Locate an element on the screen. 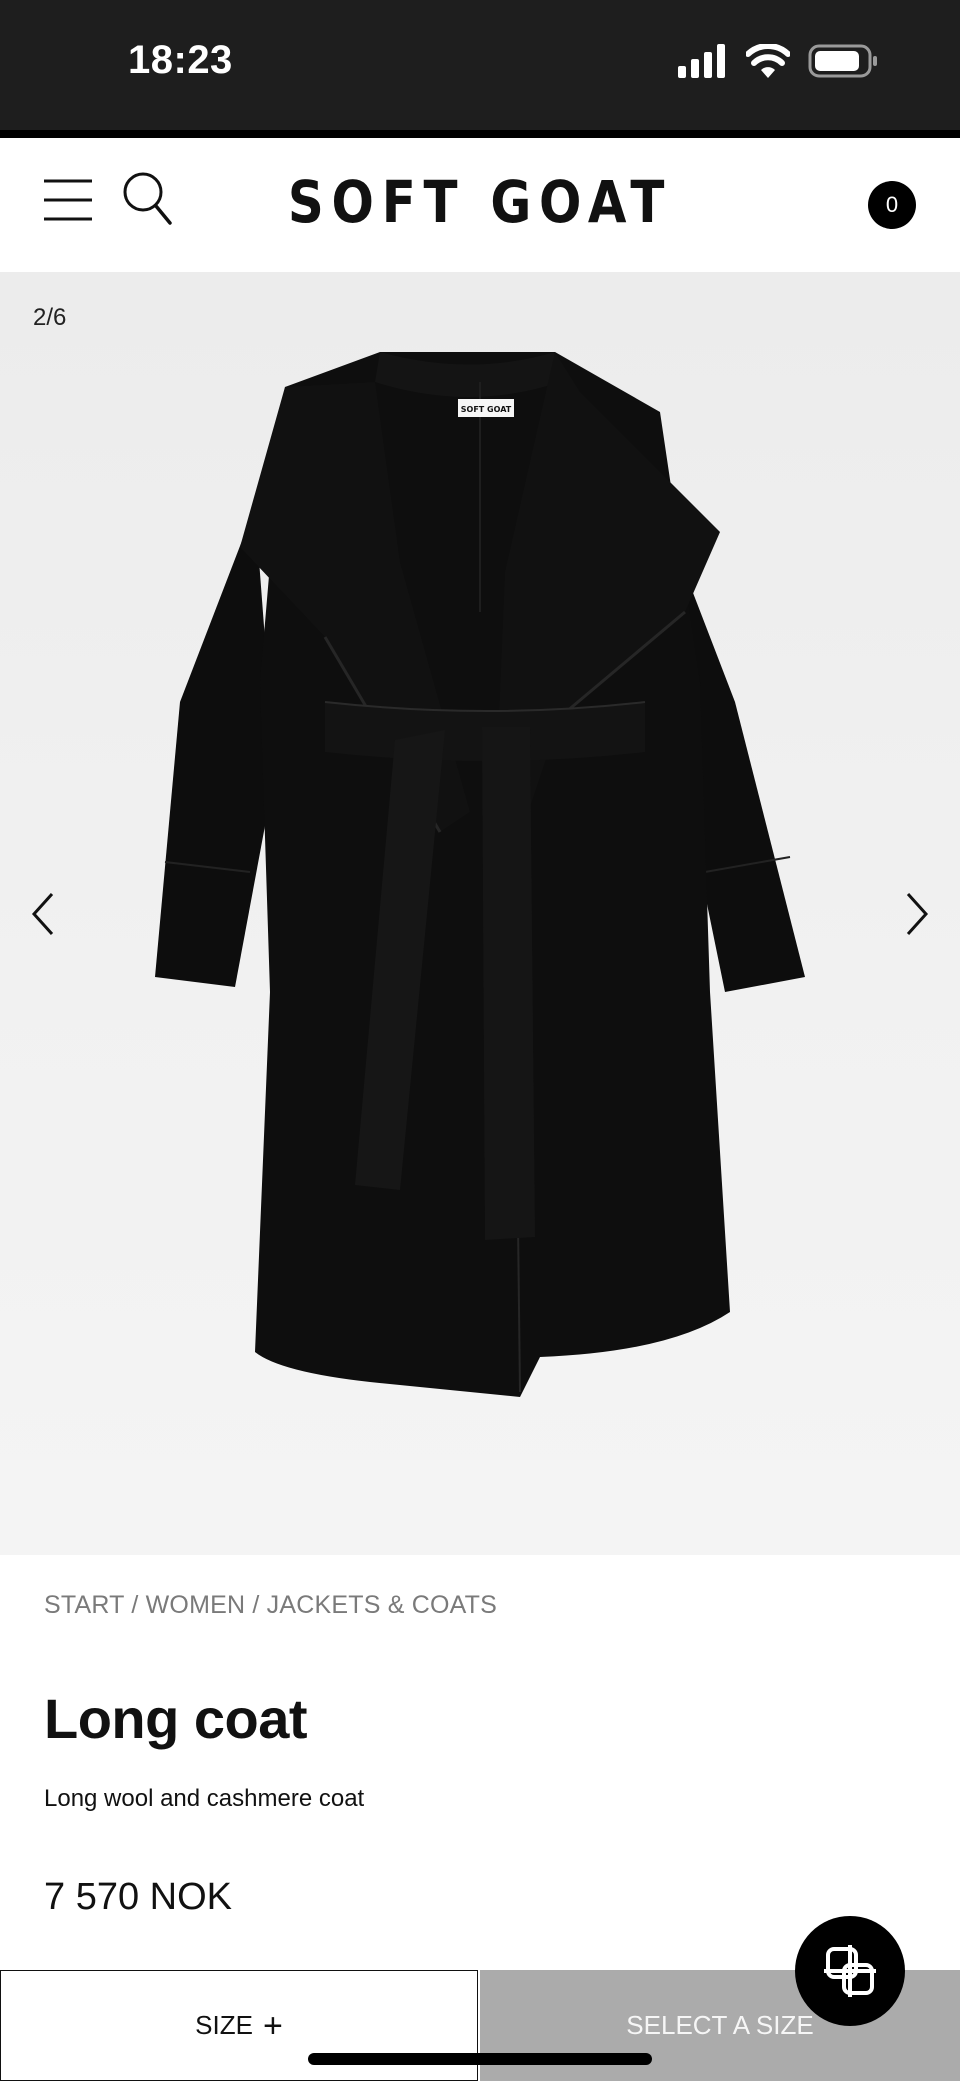 The height and width of the screenshot is (2081, 960). cart-button: 0 is located at coordinates (892, 205).